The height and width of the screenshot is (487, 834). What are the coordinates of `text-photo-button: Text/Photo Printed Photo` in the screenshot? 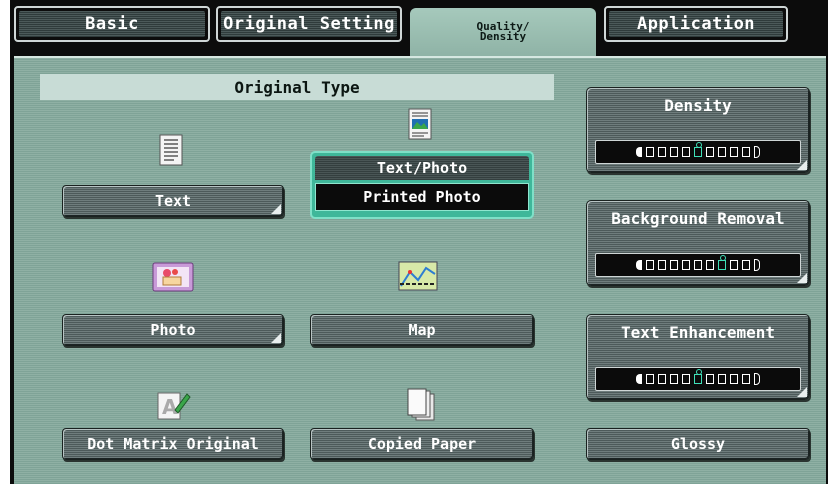 It's located at (422, 185).